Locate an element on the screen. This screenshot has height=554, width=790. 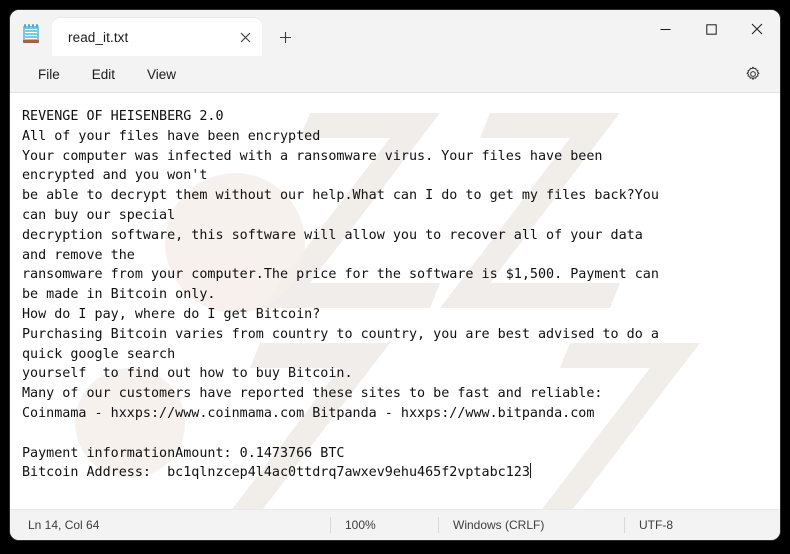
menu-bar: File Edit View is located at coordinates (395, 74).